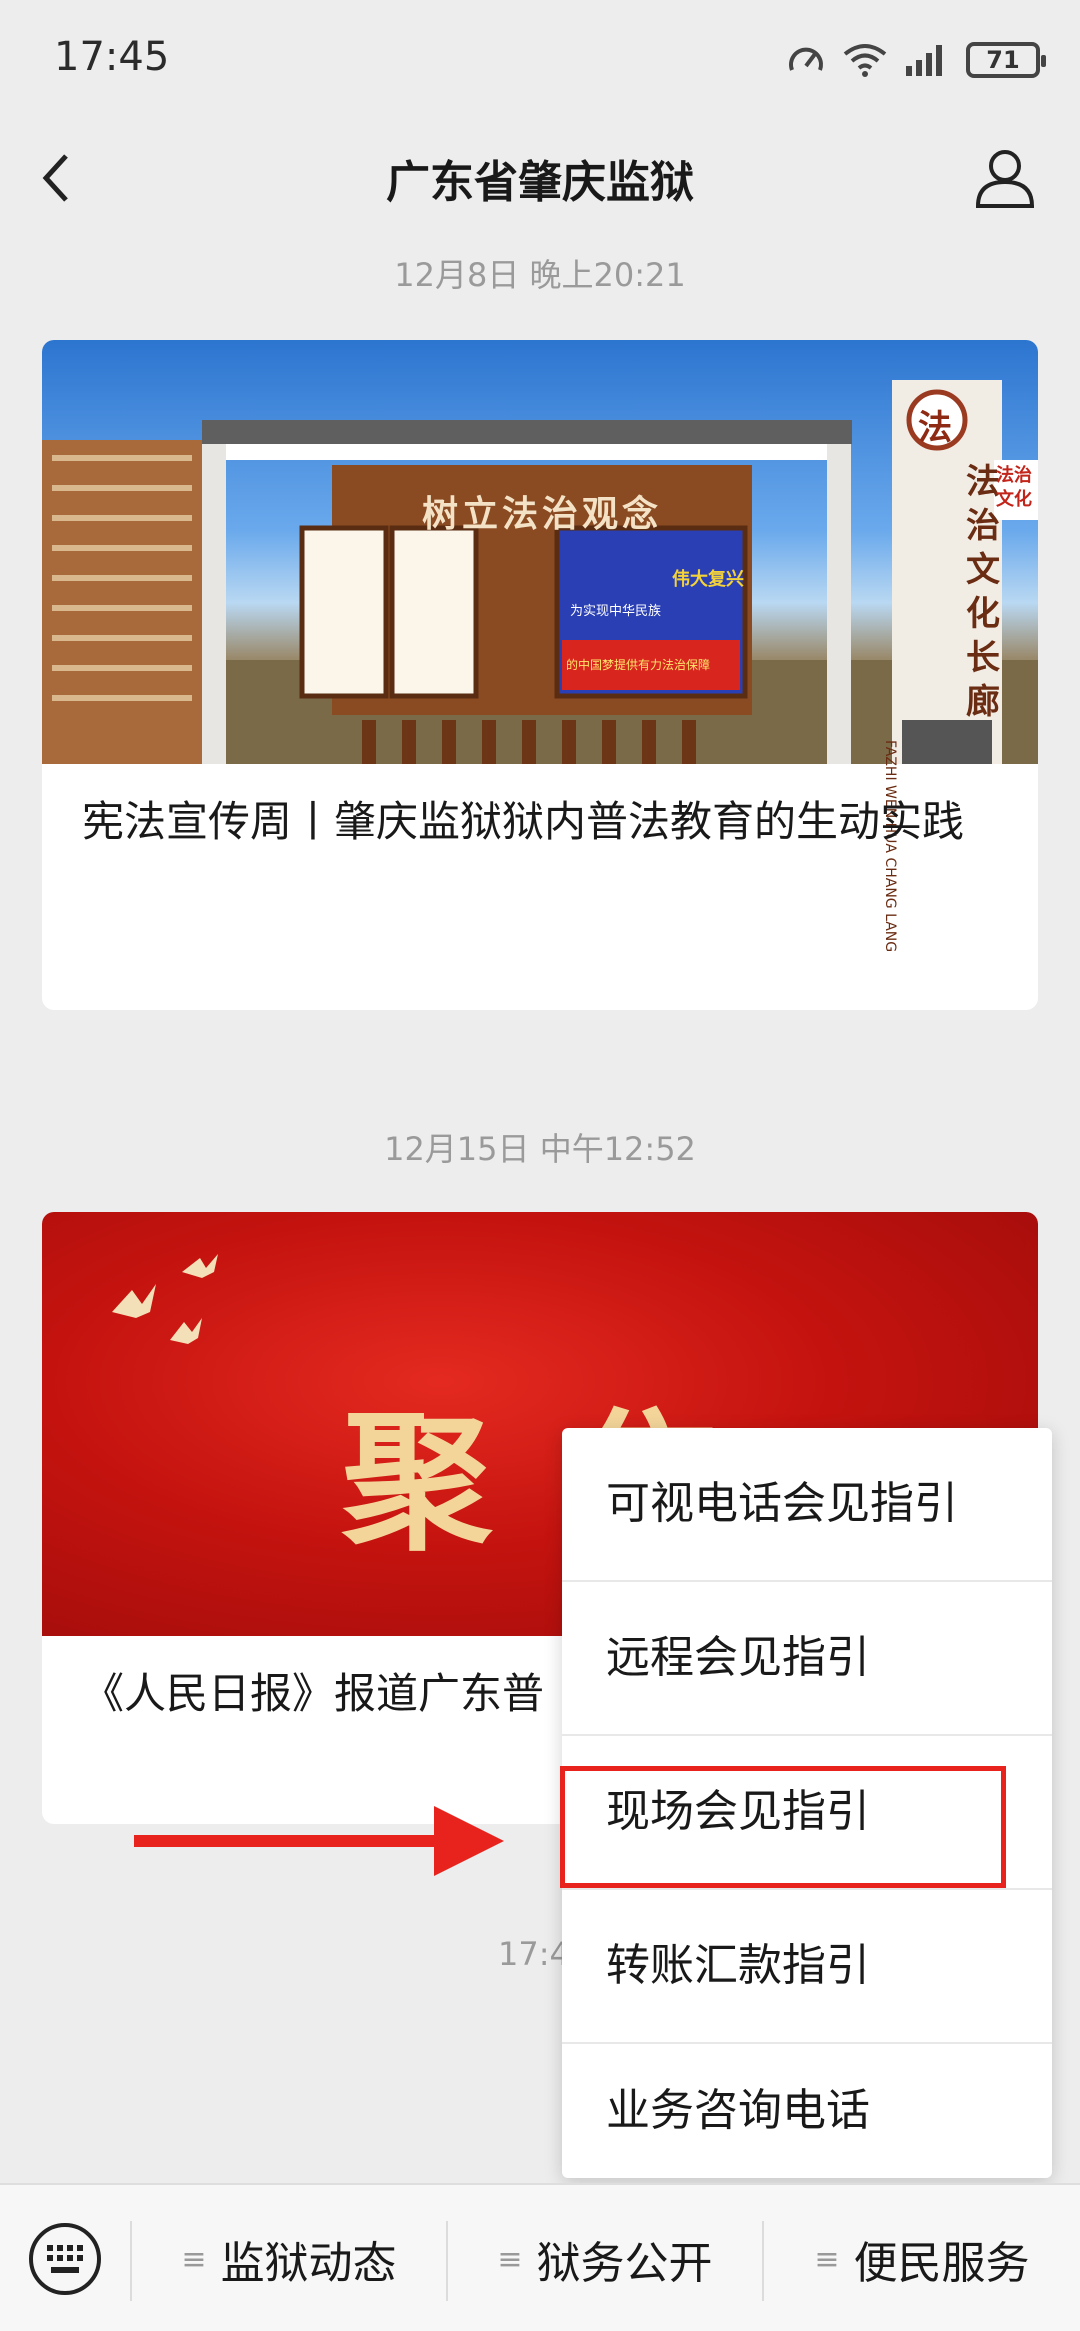  What do you see at coordinates (1014, 487) in the screenshot?
I see `image-corner-text: 法治文化` at bounding box center [1014, 487].